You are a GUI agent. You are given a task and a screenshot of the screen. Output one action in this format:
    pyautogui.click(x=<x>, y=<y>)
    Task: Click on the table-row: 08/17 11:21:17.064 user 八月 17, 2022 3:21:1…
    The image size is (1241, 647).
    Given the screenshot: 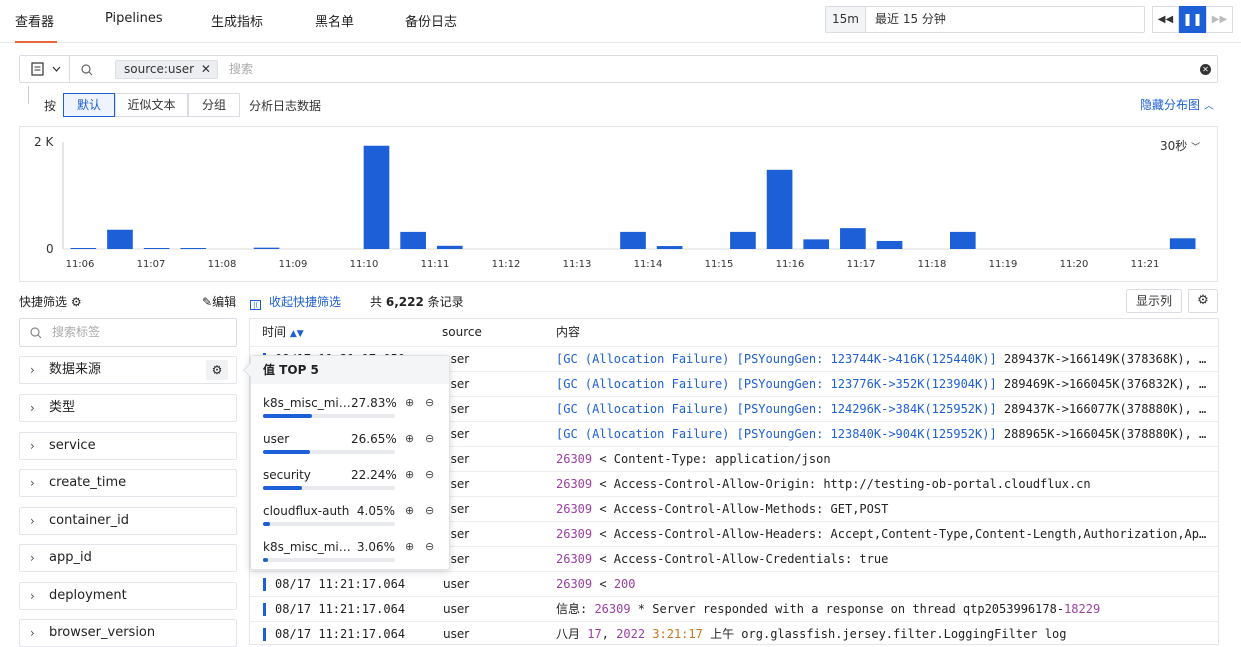 What is the action you would take?
    pyautogui.click(x=734, y=632)
    